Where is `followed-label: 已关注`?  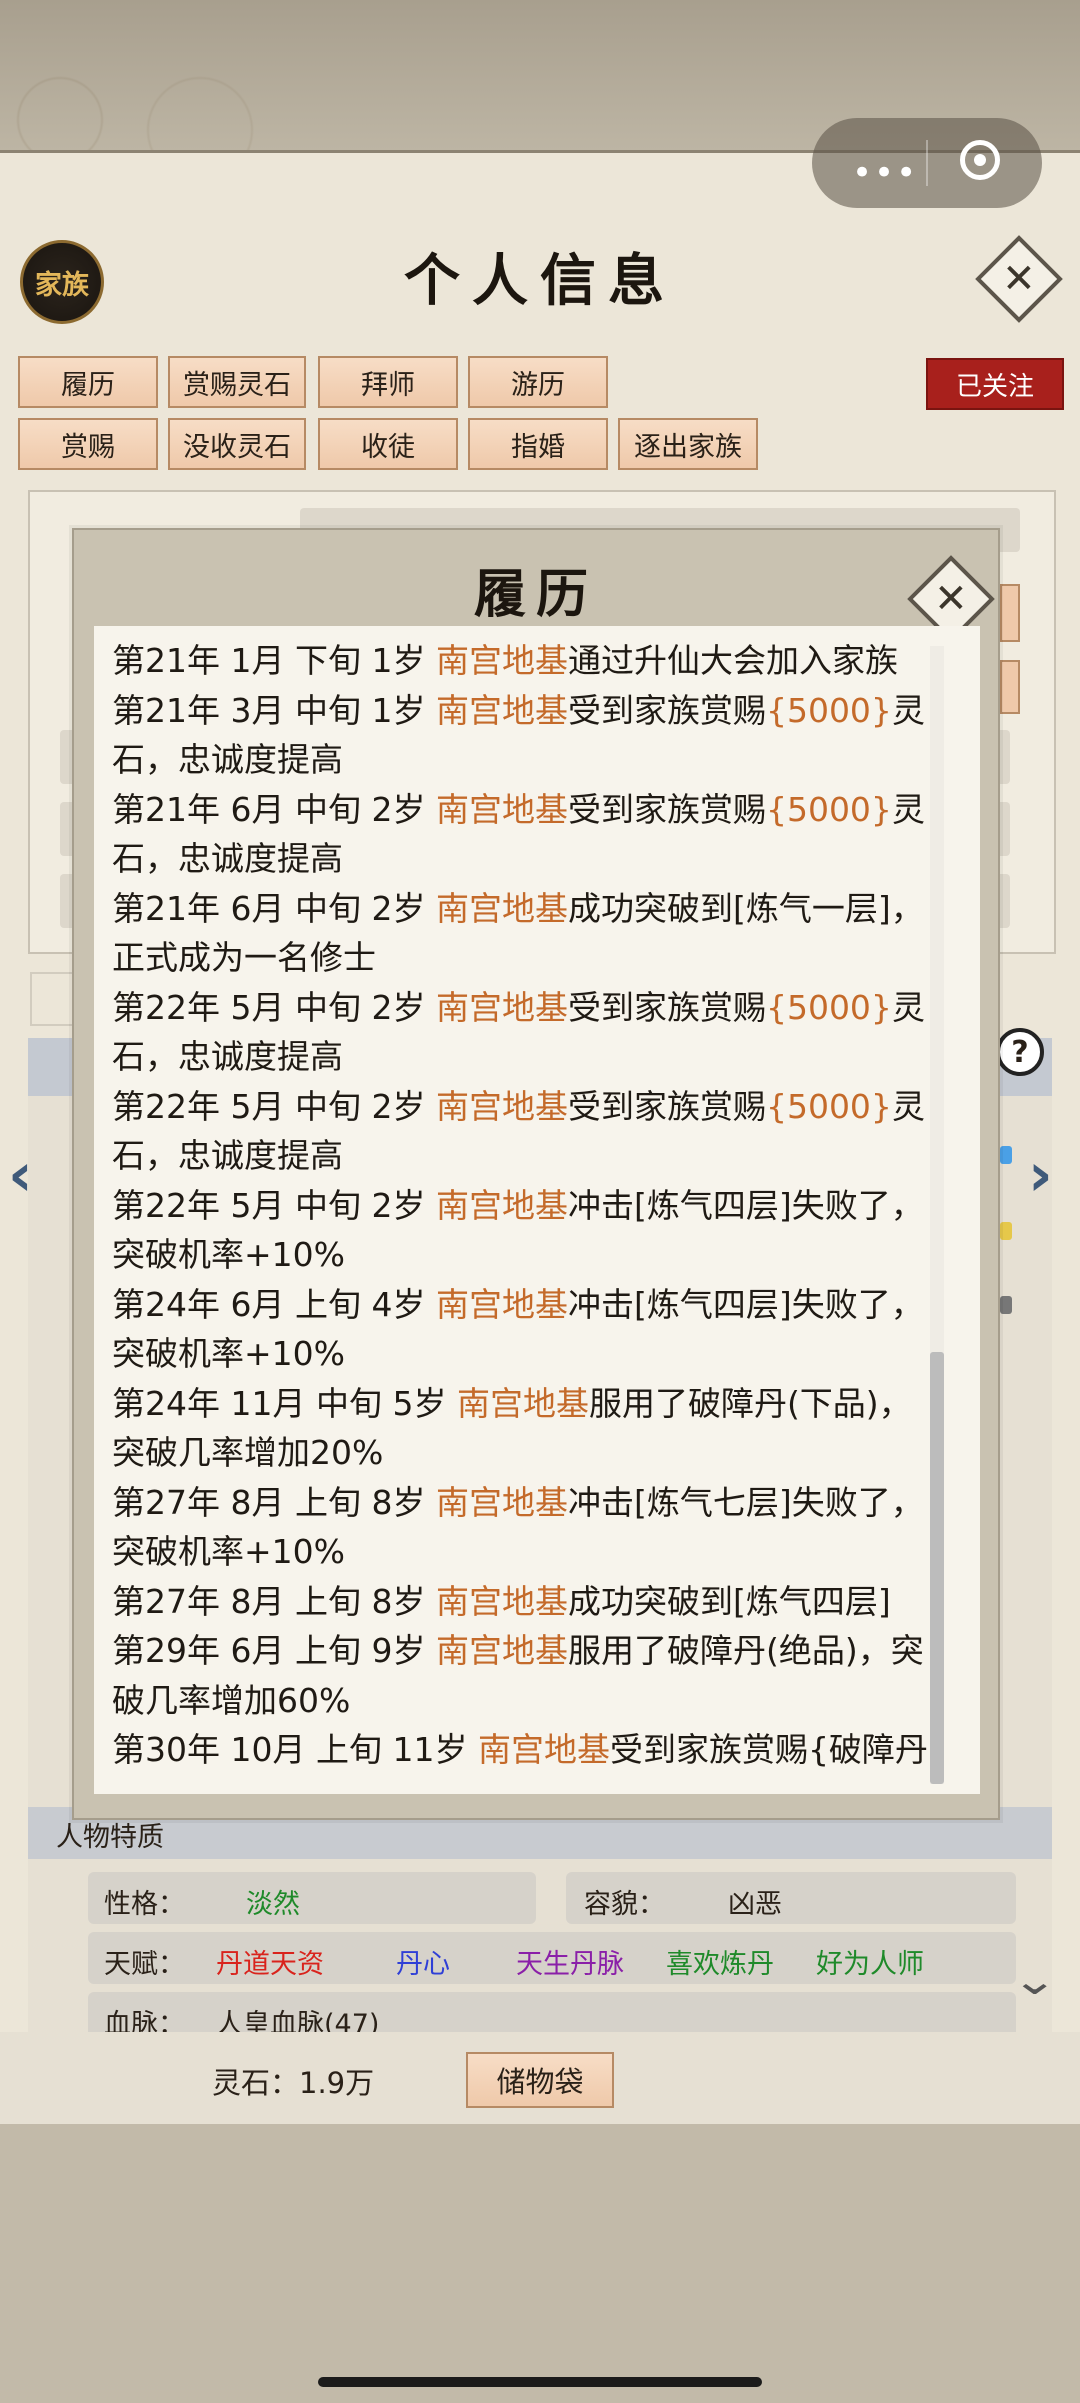
followed-label: 已关注 is located at coordinates (994, 386).